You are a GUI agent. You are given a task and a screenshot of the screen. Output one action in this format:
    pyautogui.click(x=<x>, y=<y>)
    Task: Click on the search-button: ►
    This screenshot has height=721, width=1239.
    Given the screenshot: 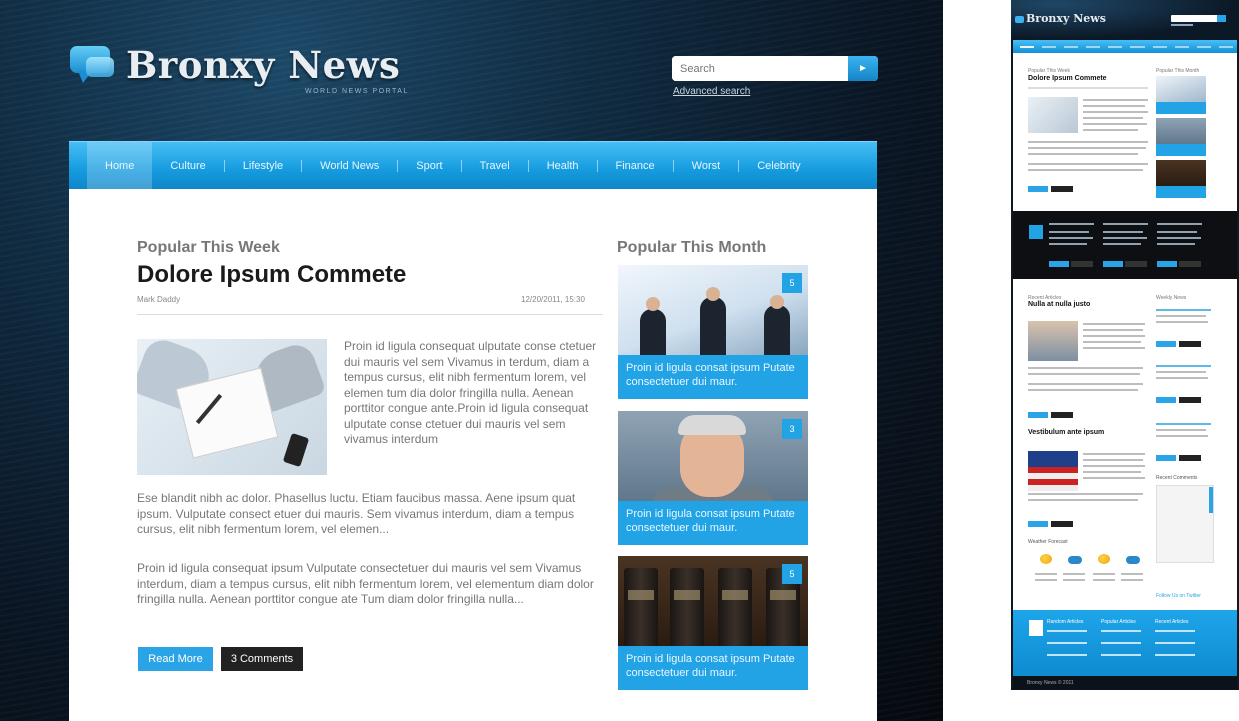 What is the action you would take?
    pyautogui.click(x=863, y=68)
    